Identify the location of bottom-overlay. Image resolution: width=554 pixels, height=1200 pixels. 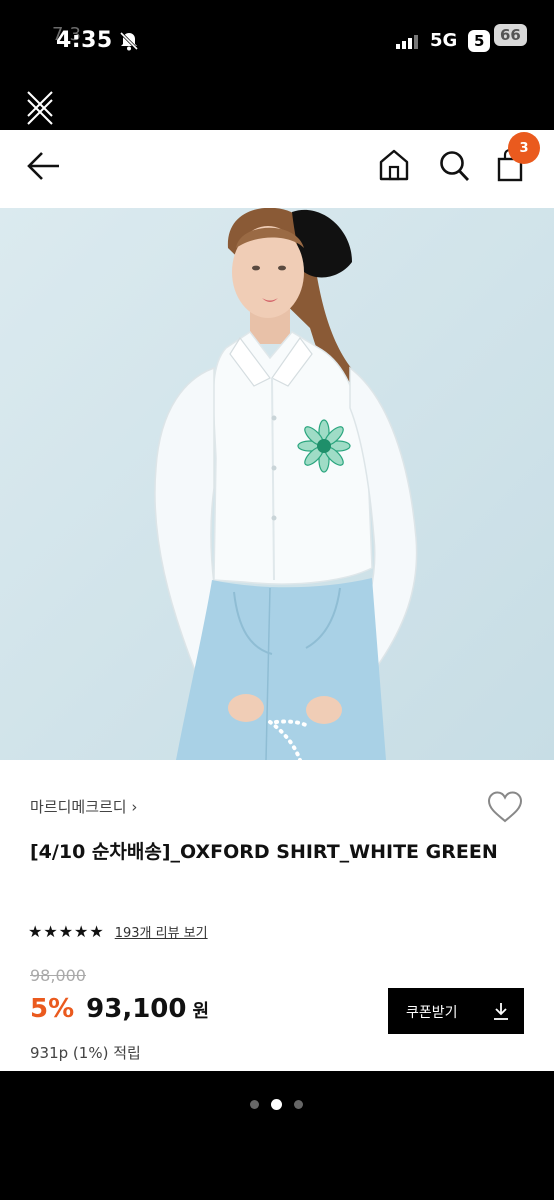
(277, 1135).